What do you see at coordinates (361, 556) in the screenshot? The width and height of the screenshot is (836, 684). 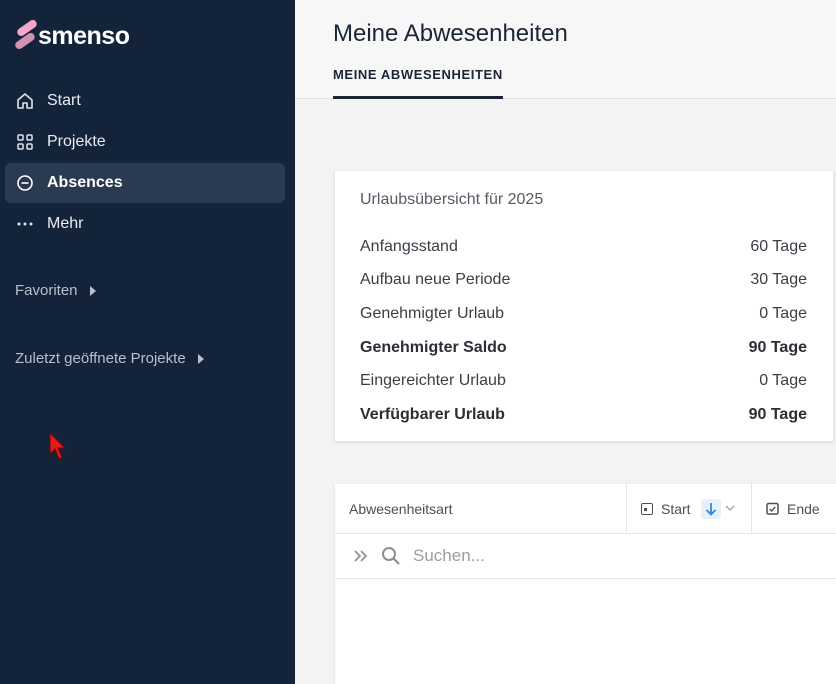 I see `expand-double-chevron-icon` at bounding box center [361, 556].